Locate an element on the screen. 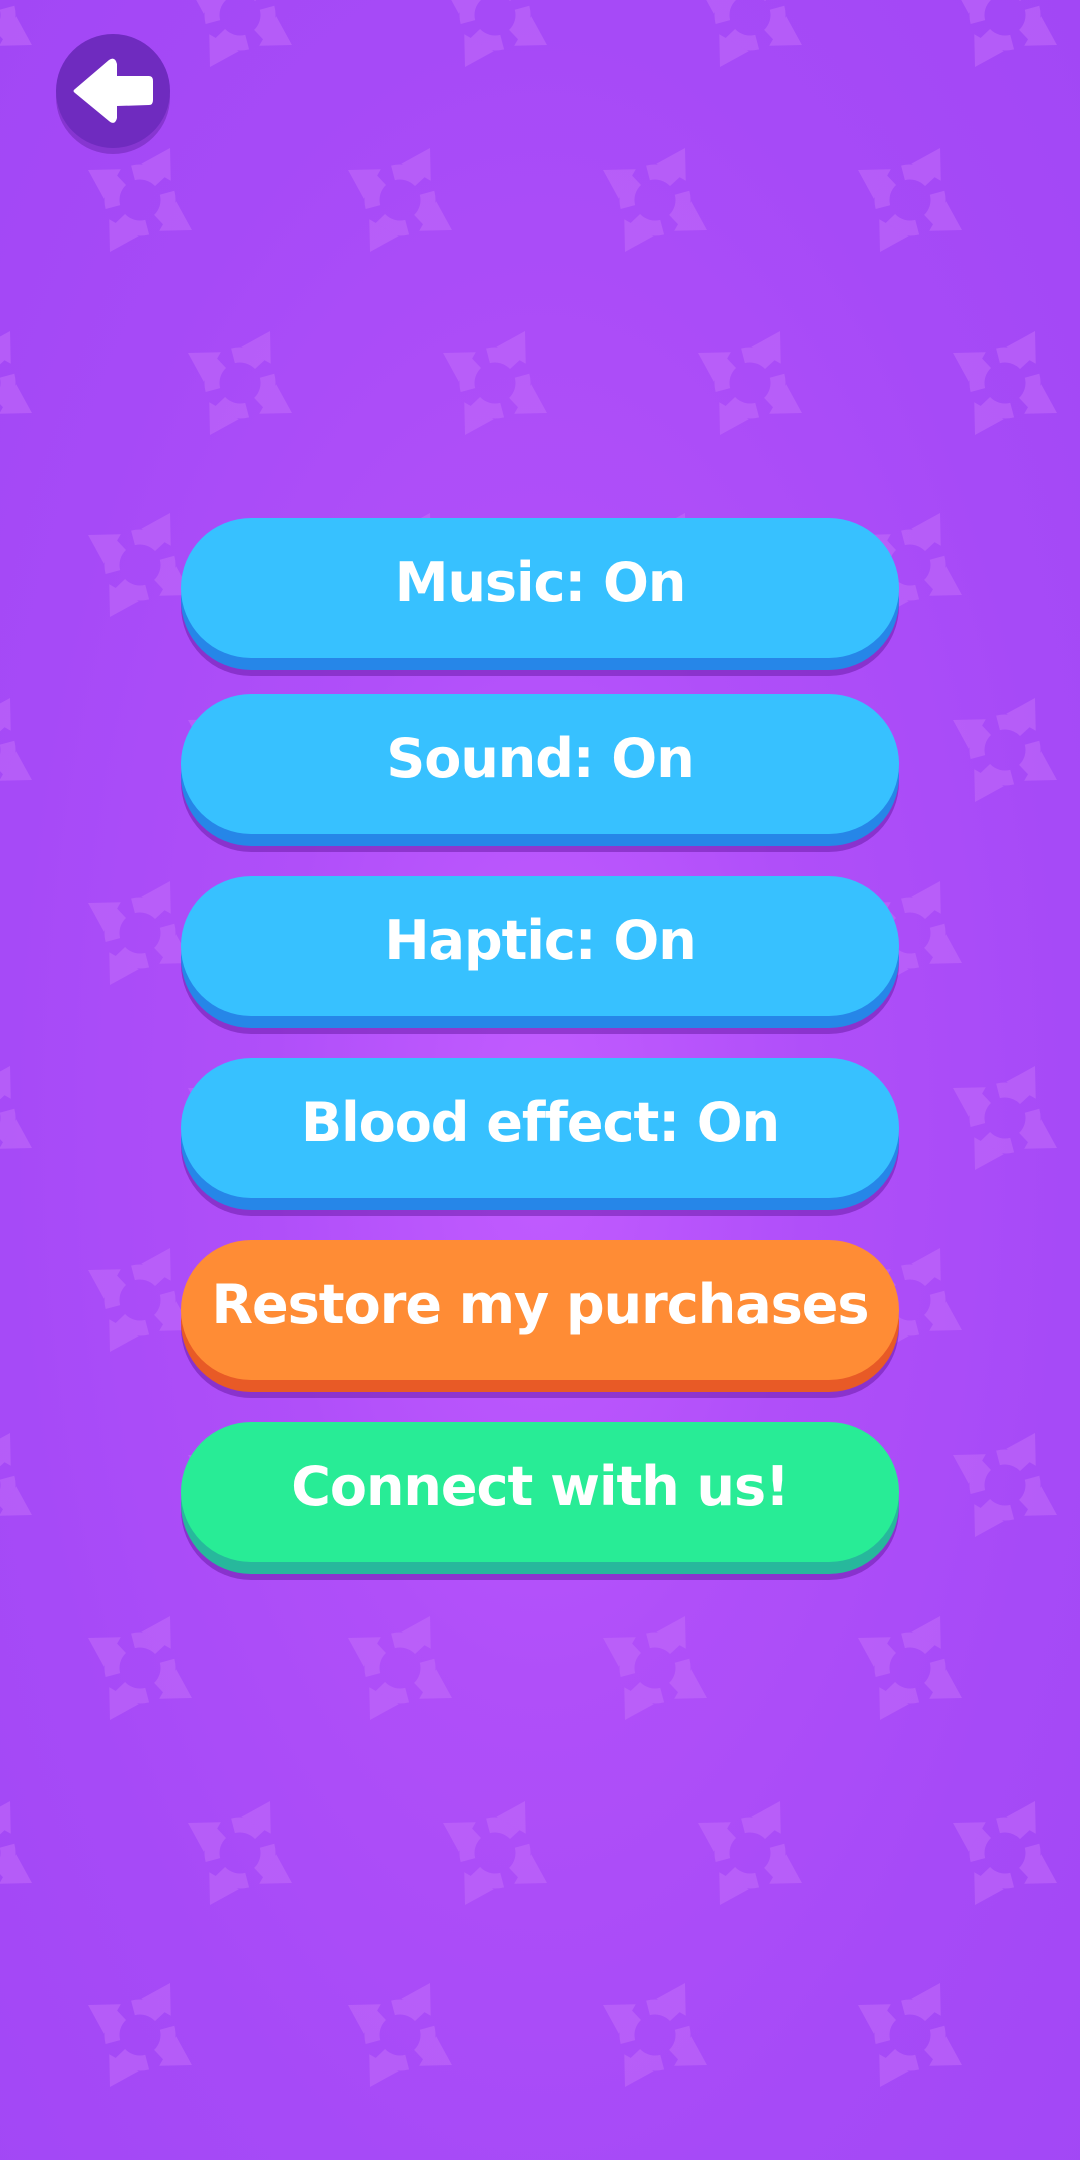  blood-effect-toggle-label: Blood effect: On is located at coordinates (540, 1122).